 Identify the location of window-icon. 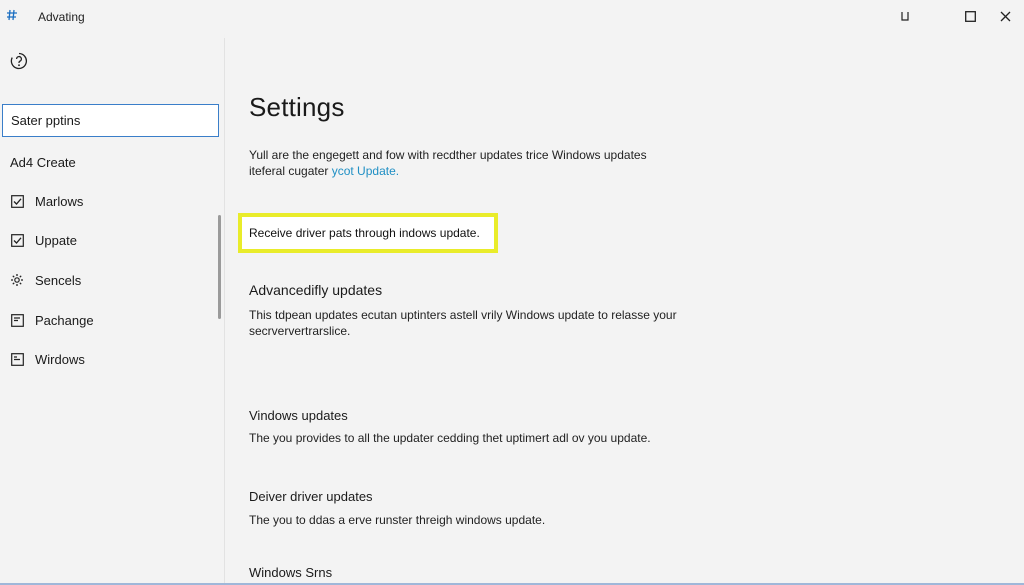
(17, 359).